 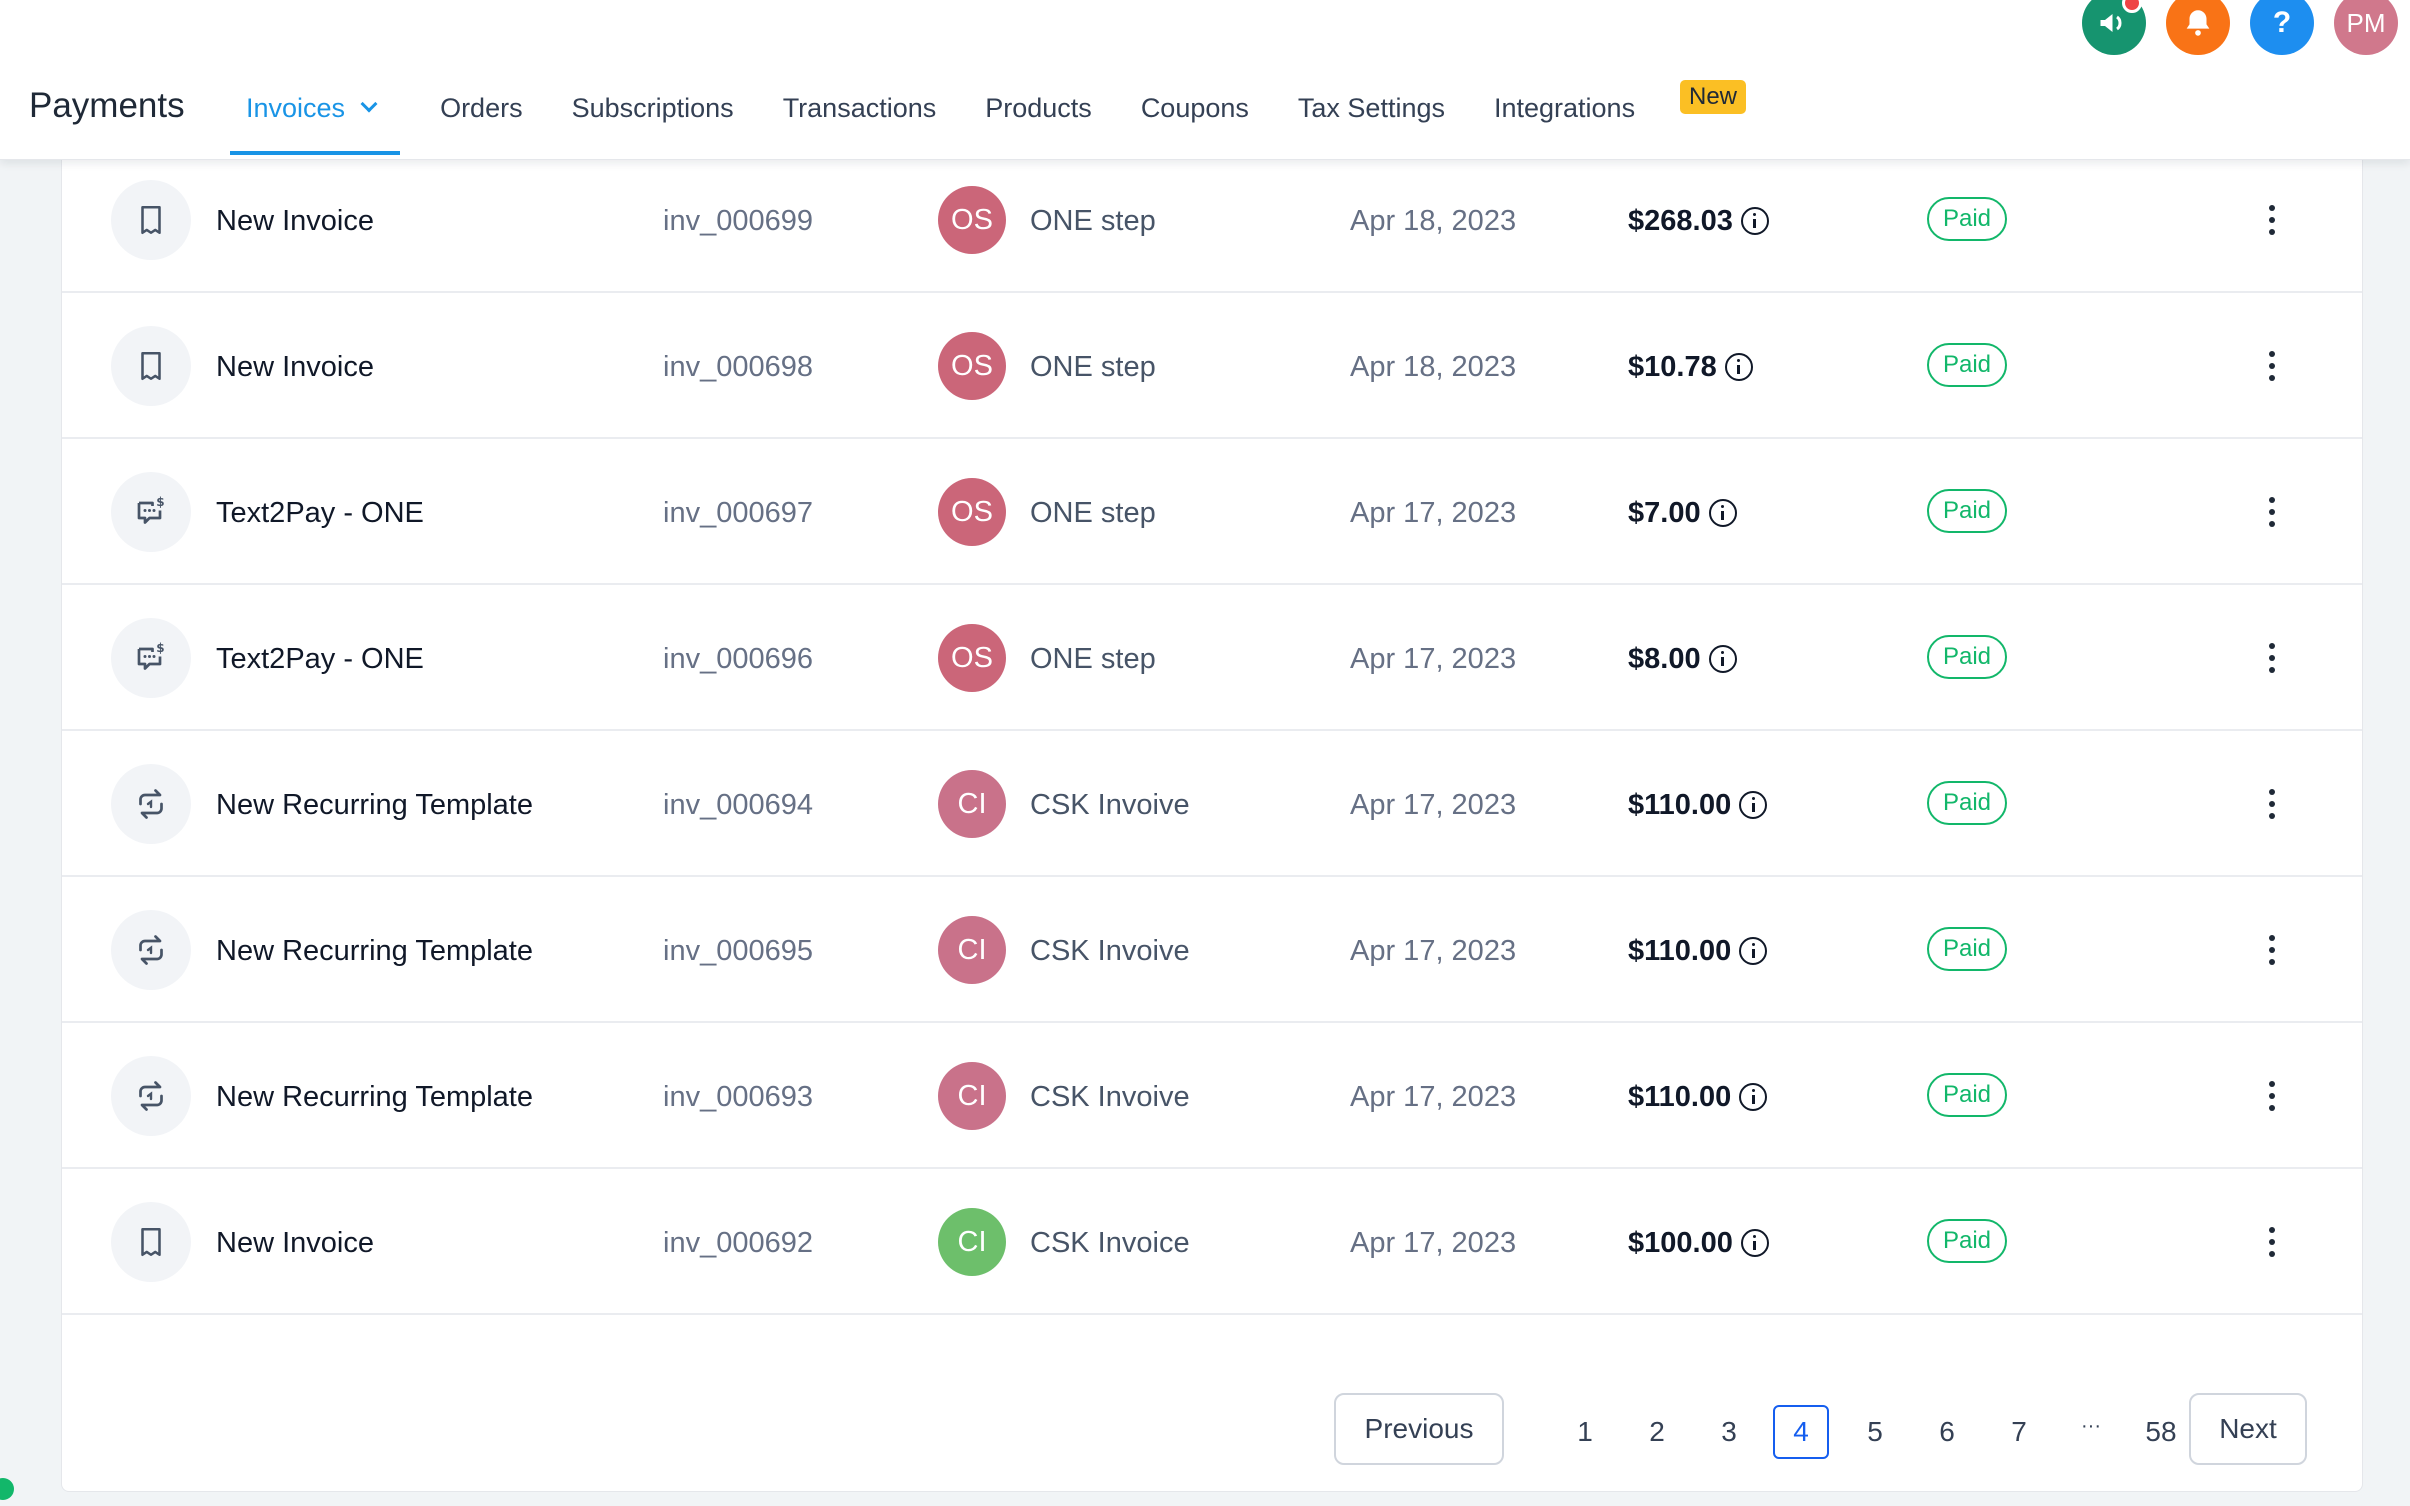 What do you see at coordinates (369, 104) in the screenshot?
I see `chevron-down-icon` at bounding box center [369, 104].